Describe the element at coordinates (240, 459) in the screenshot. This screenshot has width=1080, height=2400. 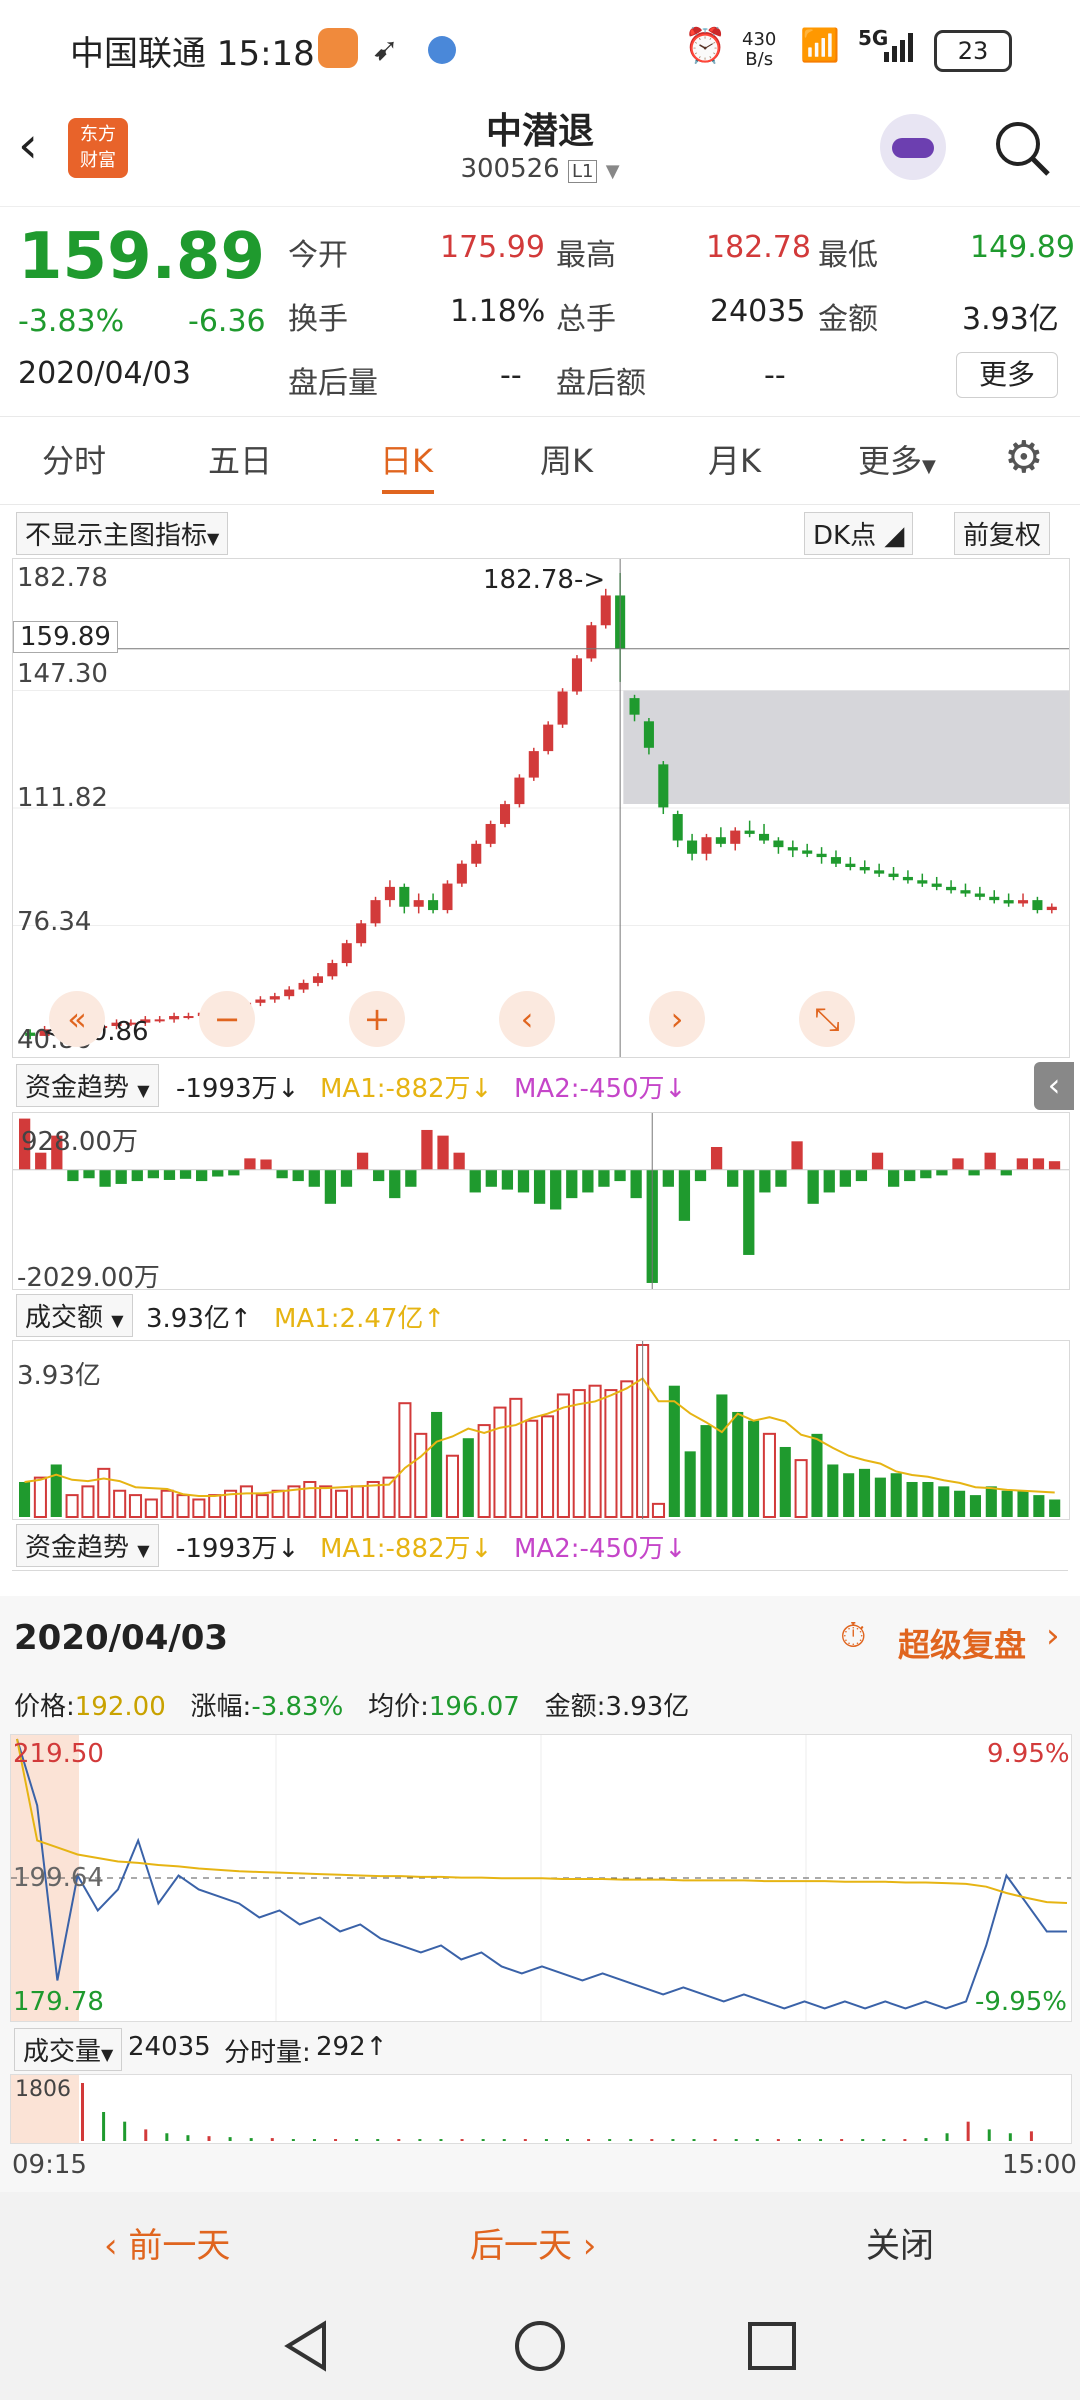
I see `tab-five-day: 五日` at that location.